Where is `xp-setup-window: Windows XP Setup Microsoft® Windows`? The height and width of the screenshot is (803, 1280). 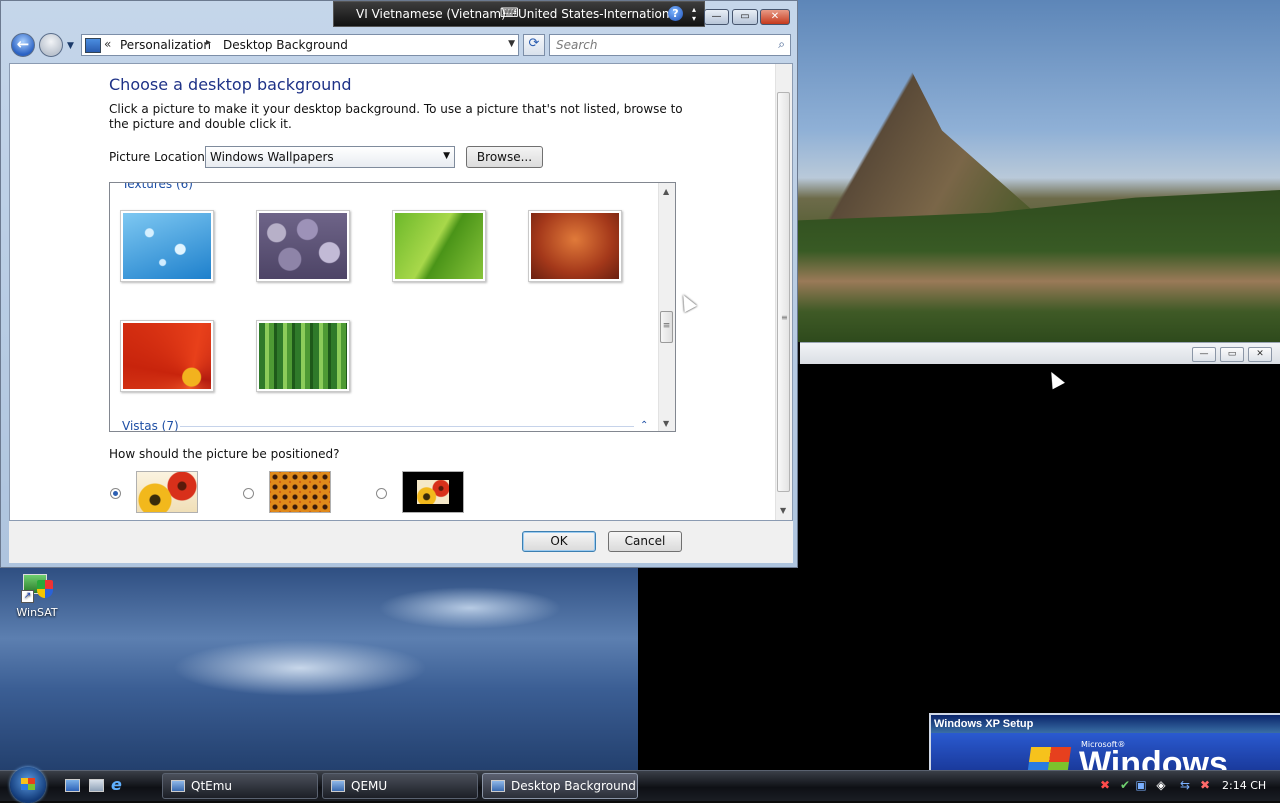
xp-setup-window: Windows XP Setup Microsoft® Windows is located at coordinates (1104, 742).